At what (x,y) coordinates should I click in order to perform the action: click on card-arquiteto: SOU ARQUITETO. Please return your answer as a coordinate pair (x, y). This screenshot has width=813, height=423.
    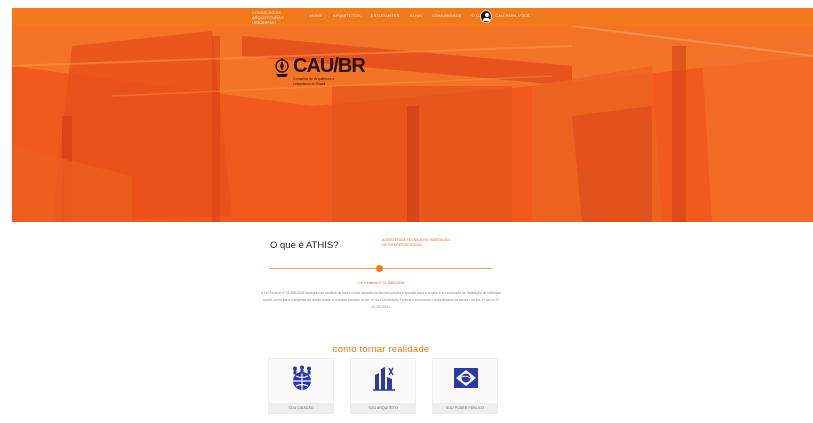
    Looking at the image, I should click on (383, 386).